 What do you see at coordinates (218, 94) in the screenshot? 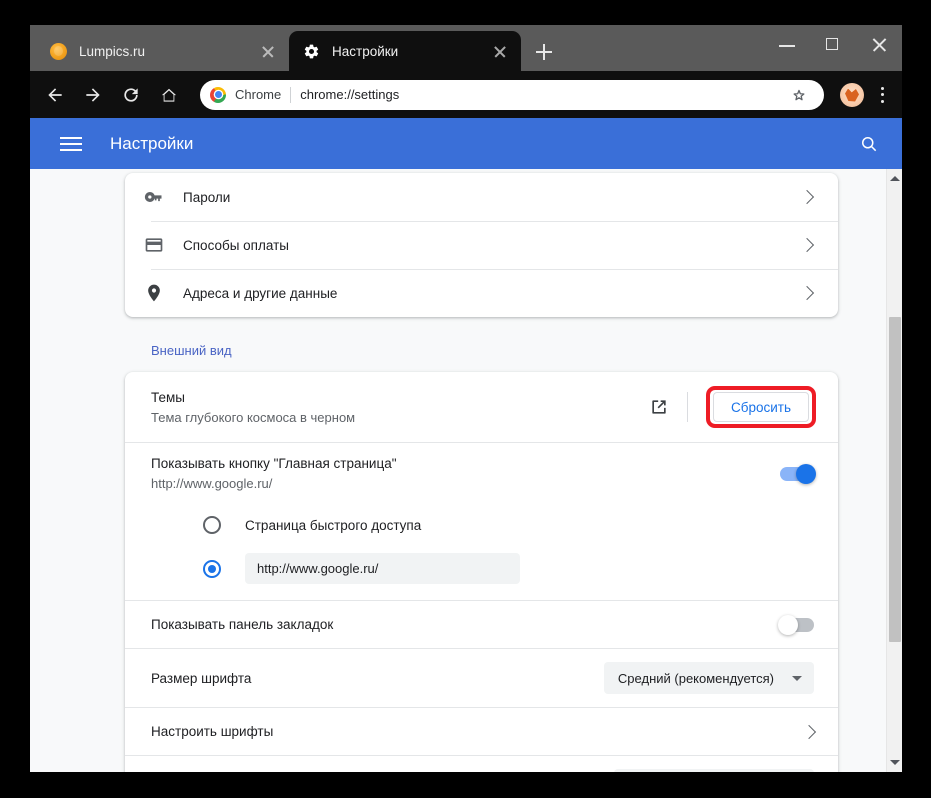
I see `chrome-logo-icon` at bounding box center [218, 94].